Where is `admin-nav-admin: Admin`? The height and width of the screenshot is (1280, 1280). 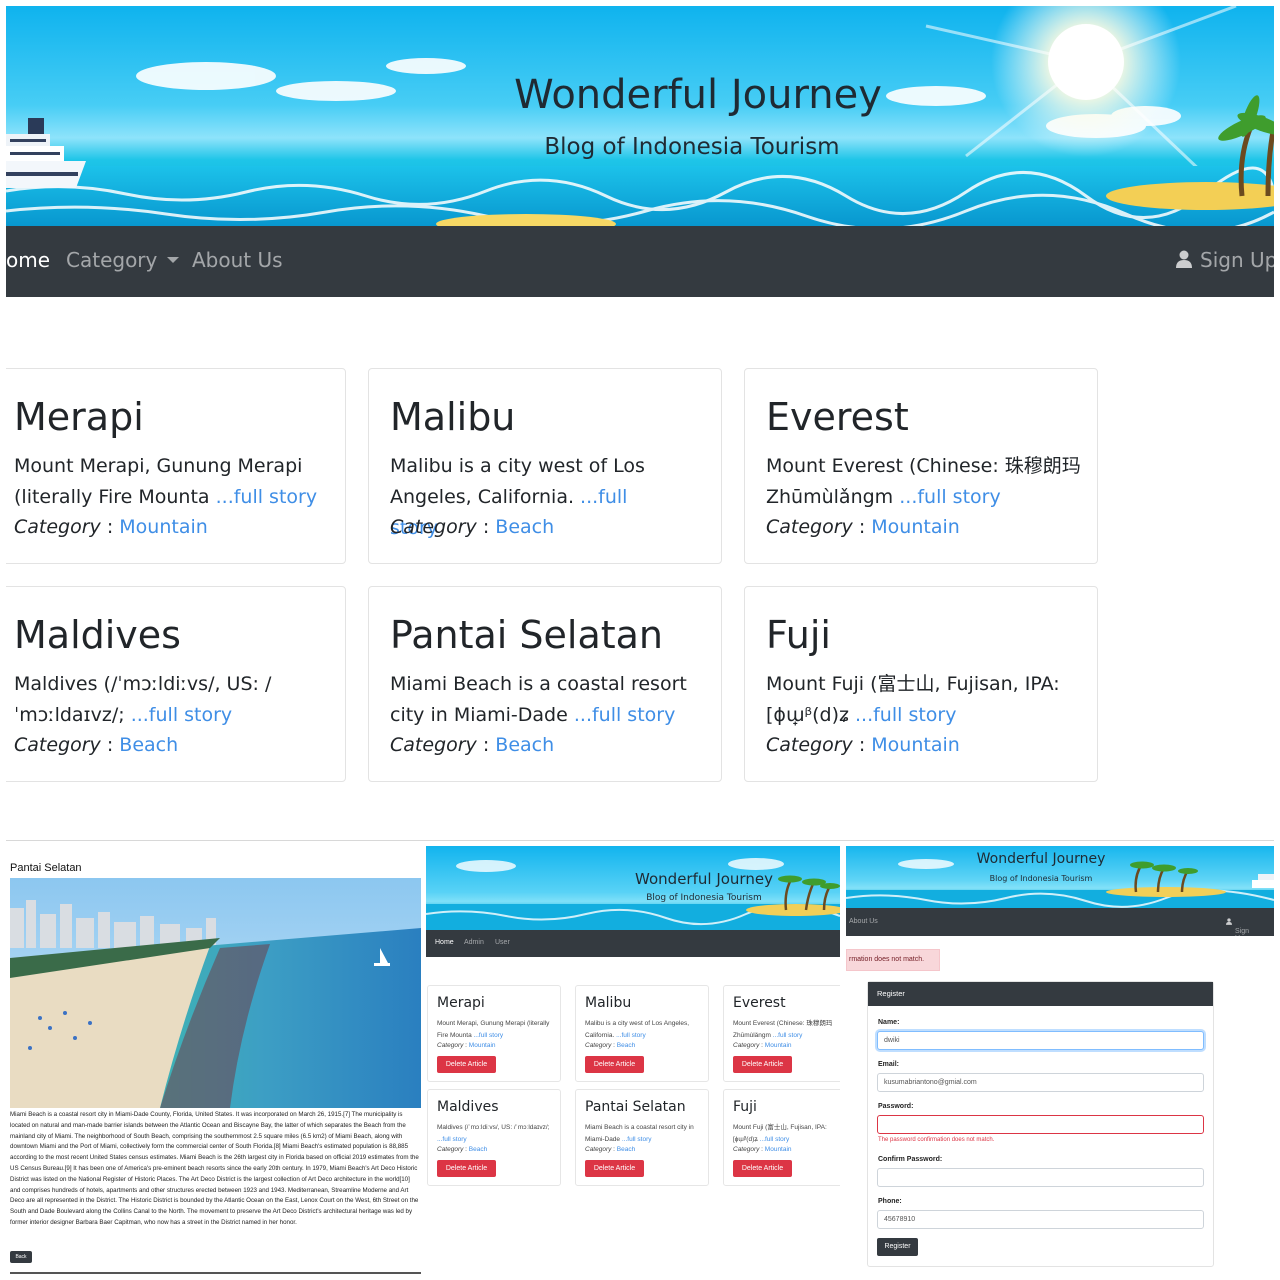 admin-nav-admin: Admin is located at coordinates (474, 942).